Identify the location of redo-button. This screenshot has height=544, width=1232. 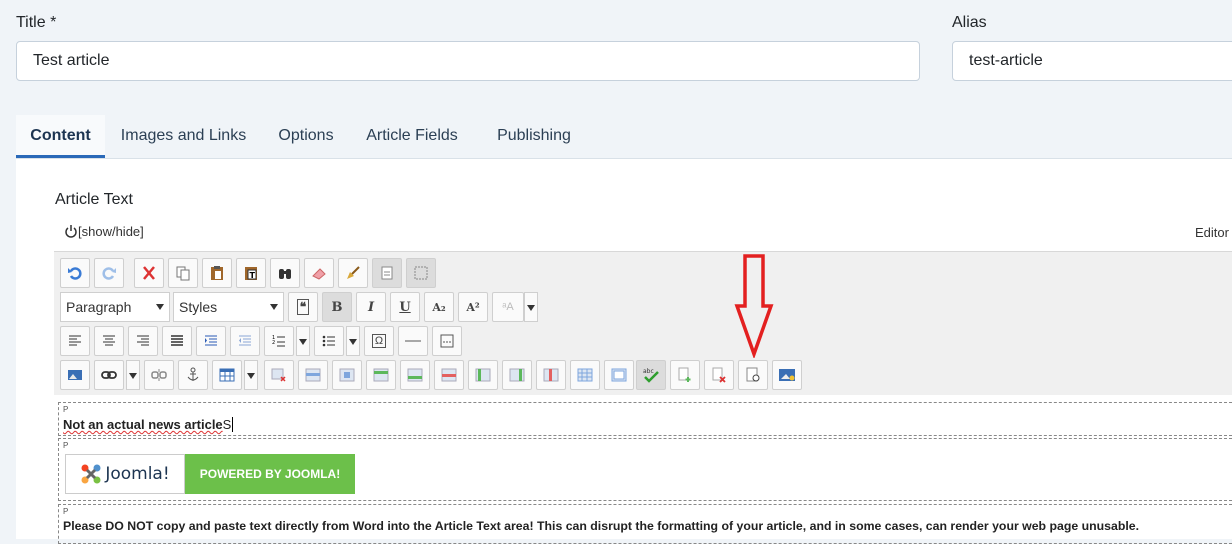
(109, 273).